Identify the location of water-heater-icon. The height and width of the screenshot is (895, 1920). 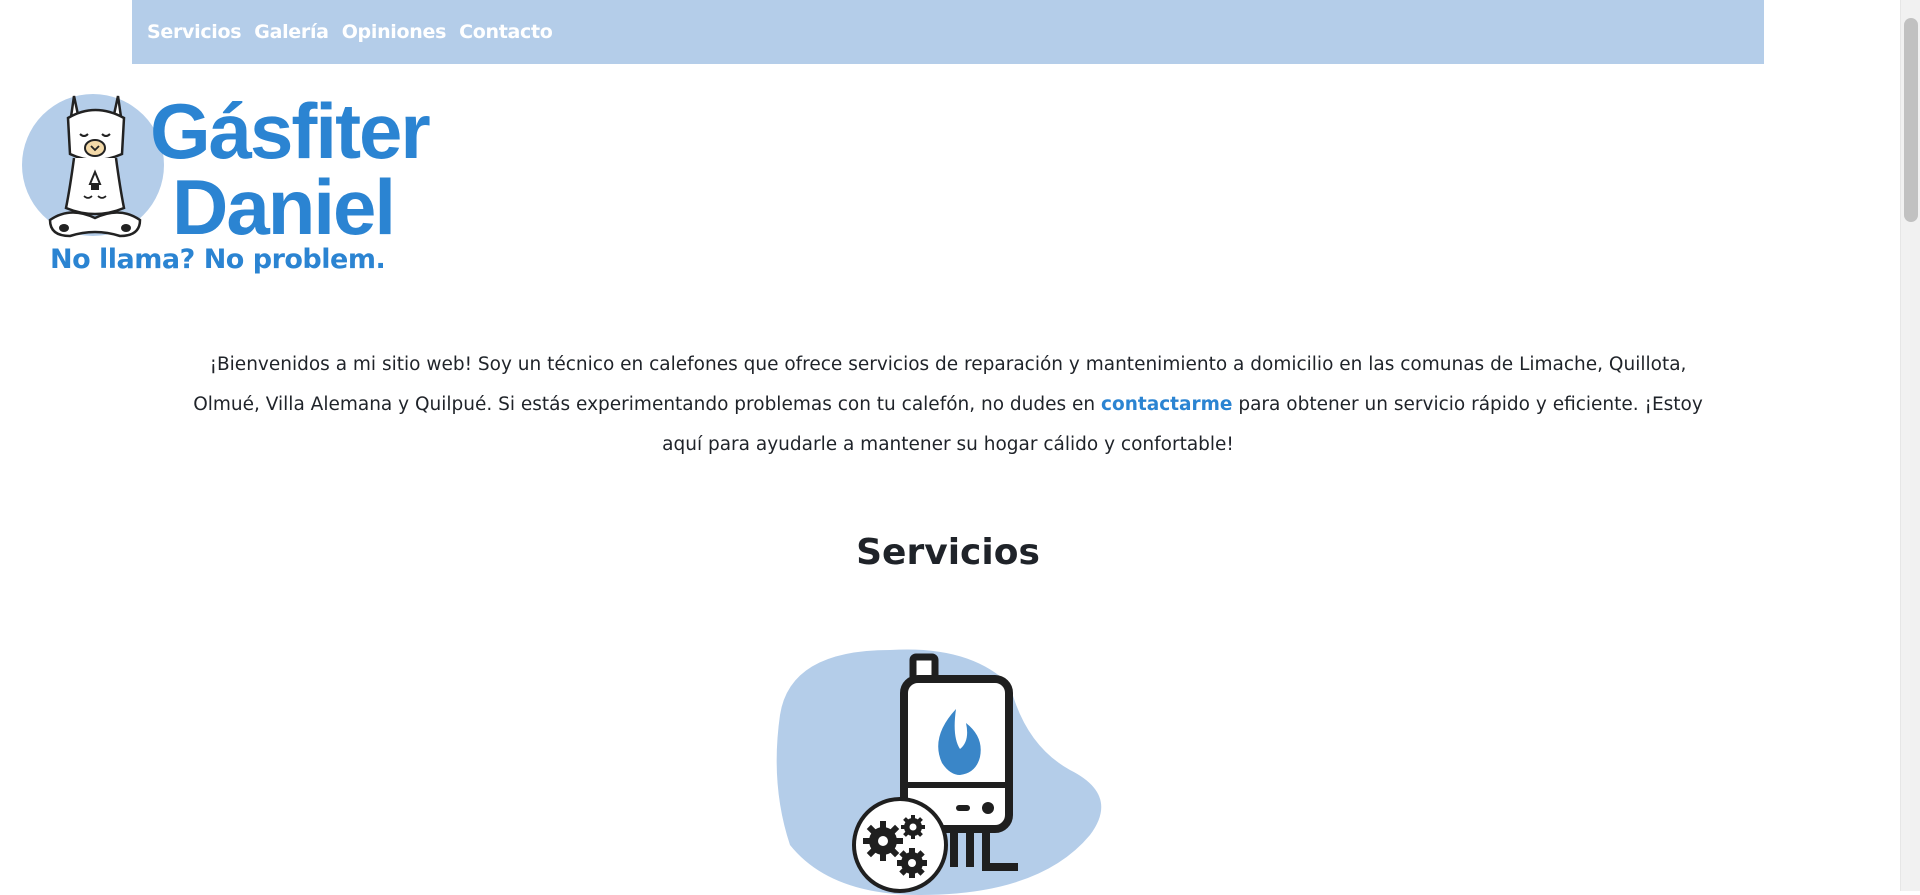
(939, 772).